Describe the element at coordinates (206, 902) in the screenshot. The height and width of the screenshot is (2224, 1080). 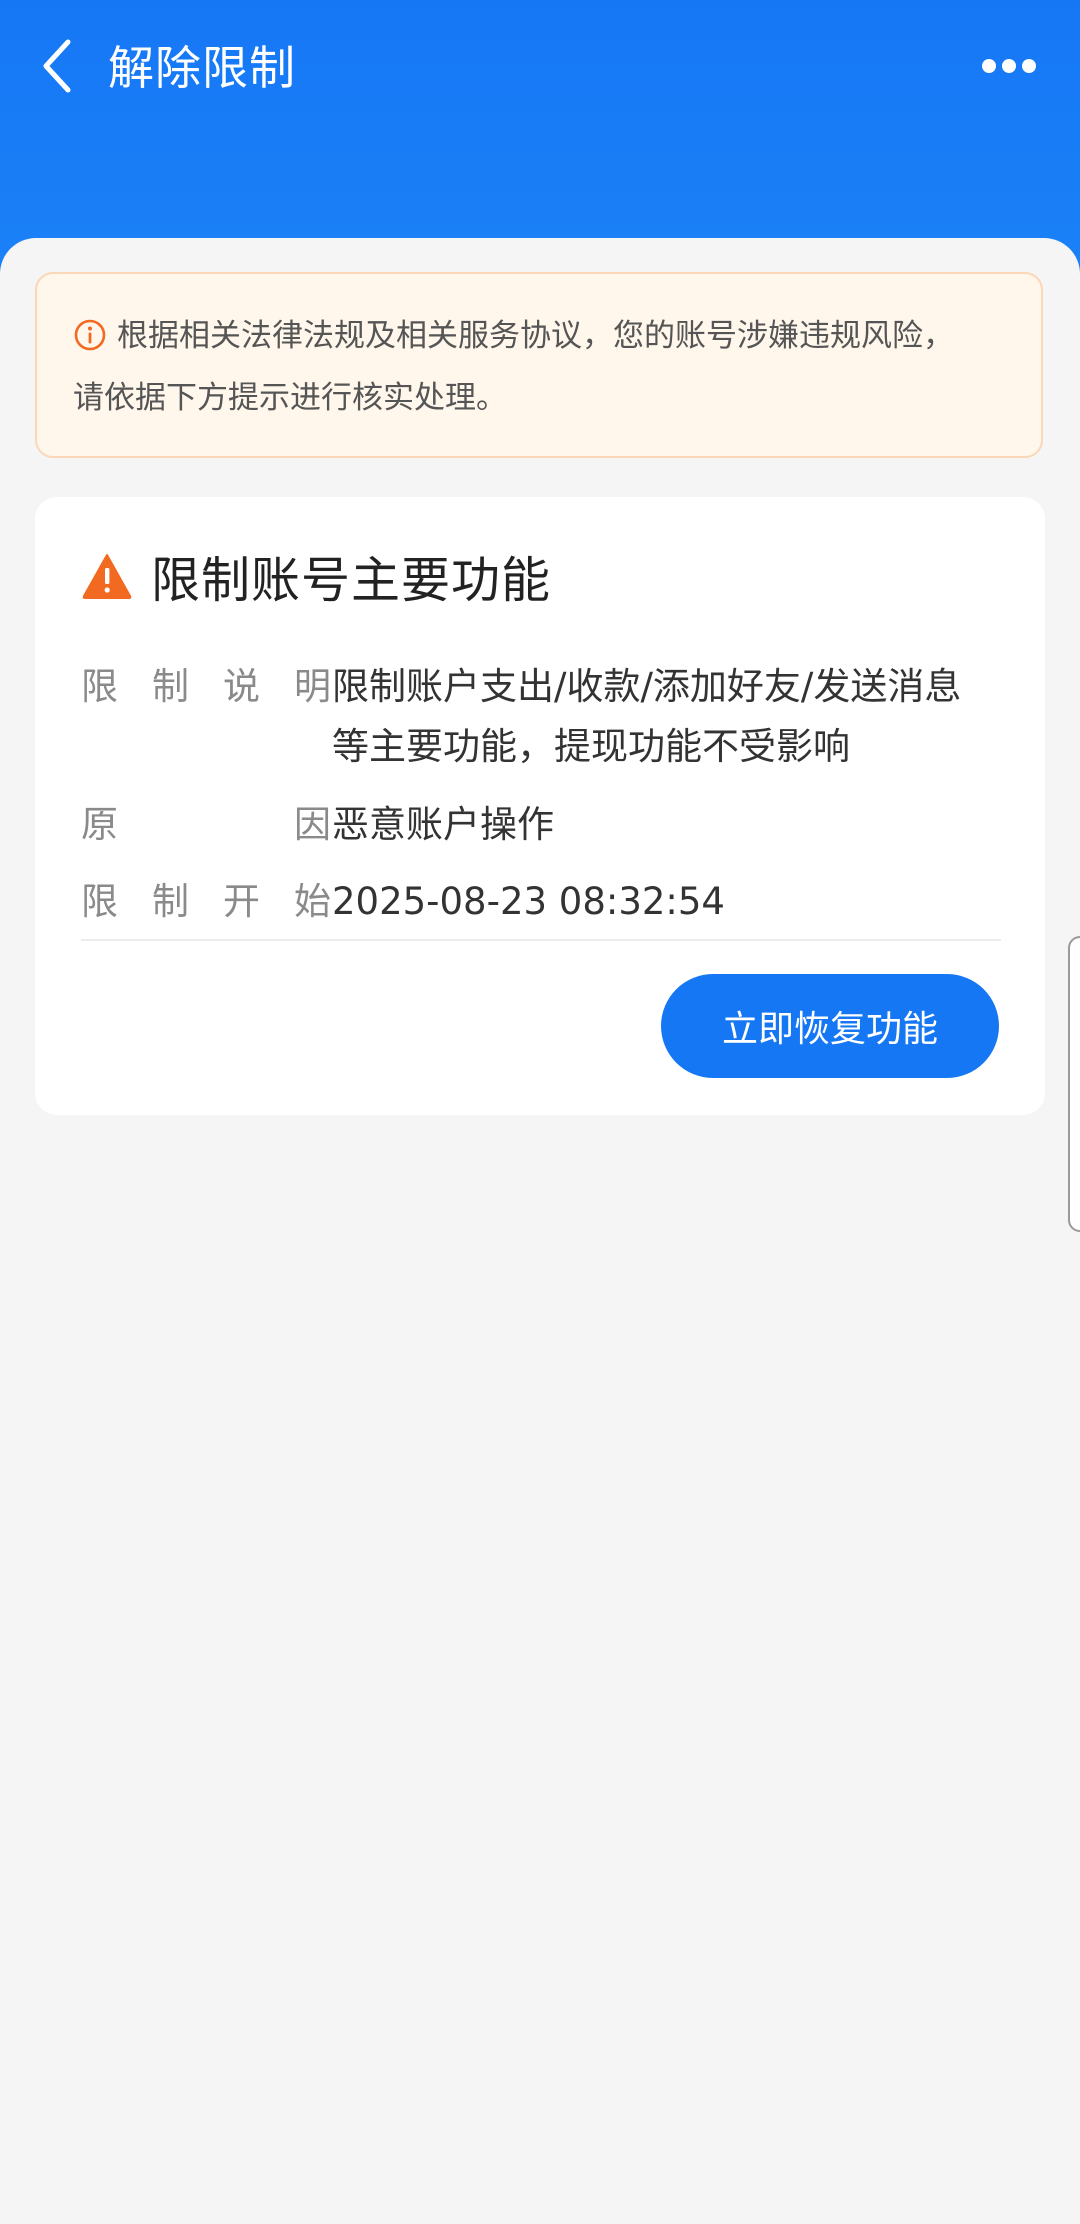
I see `label-restriction-start: 限 制 开 始` at that location.